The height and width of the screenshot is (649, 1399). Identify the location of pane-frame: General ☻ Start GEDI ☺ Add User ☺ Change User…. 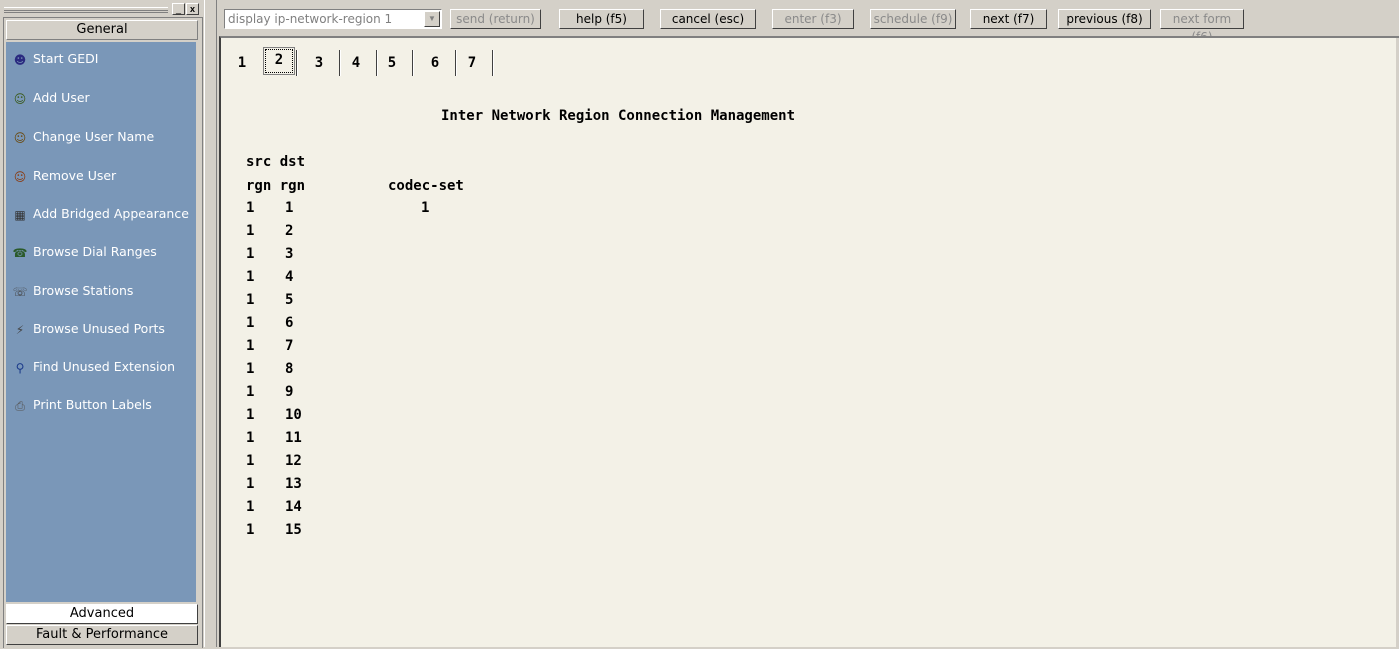
(103, 332).